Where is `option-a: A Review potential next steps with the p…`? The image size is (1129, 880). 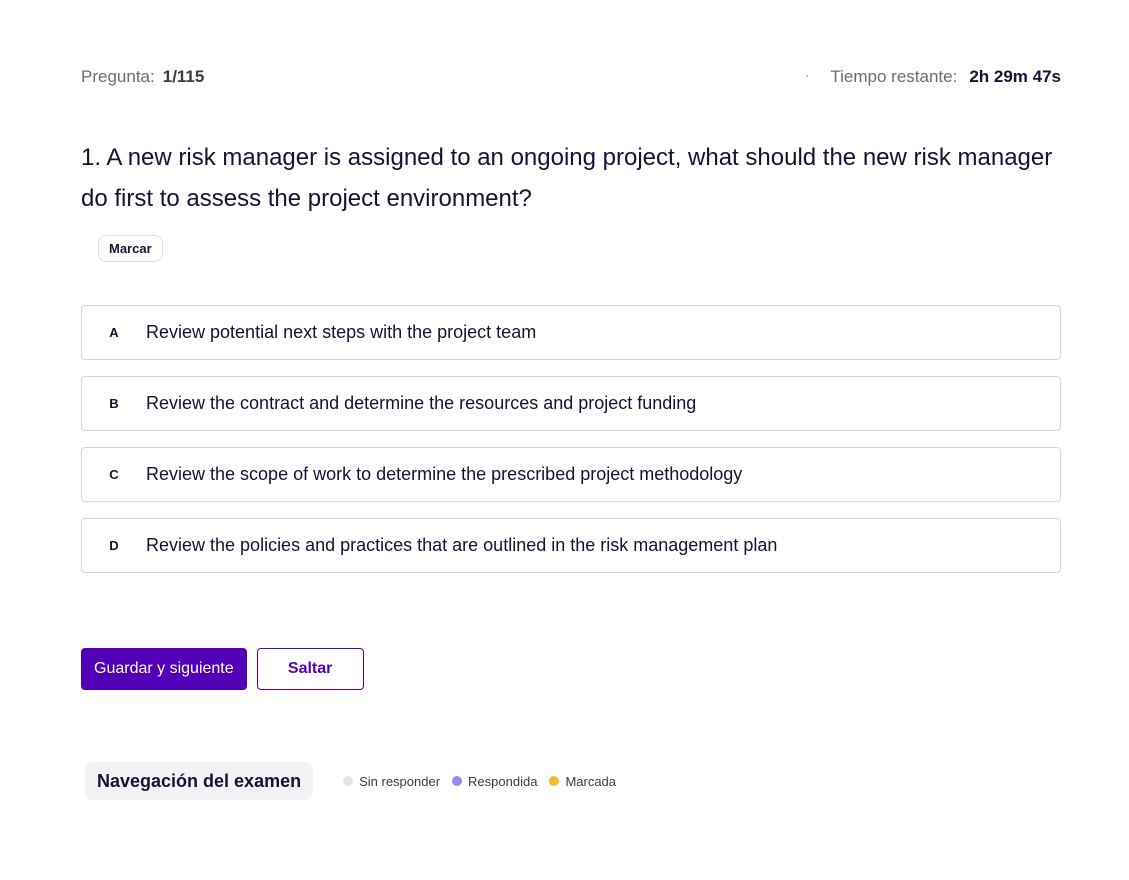 option-a: A Review potential next steps with the p… is located at coordinates (571, 332).